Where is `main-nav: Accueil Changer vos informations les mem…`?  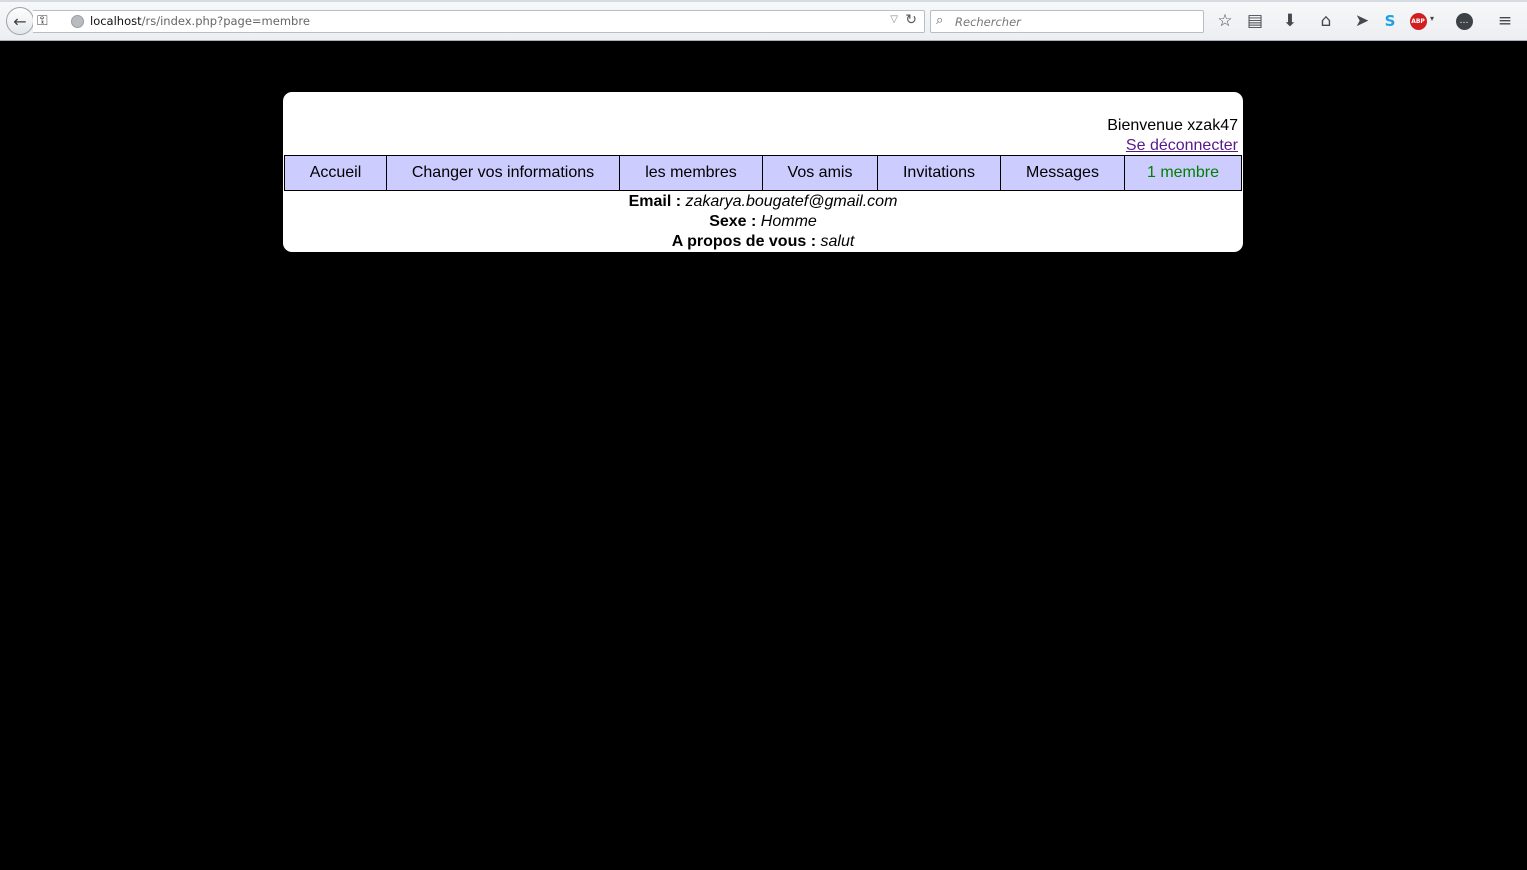
main-nav: Accueil Changer vos informations les mem… is located at coordinates (763, 173).